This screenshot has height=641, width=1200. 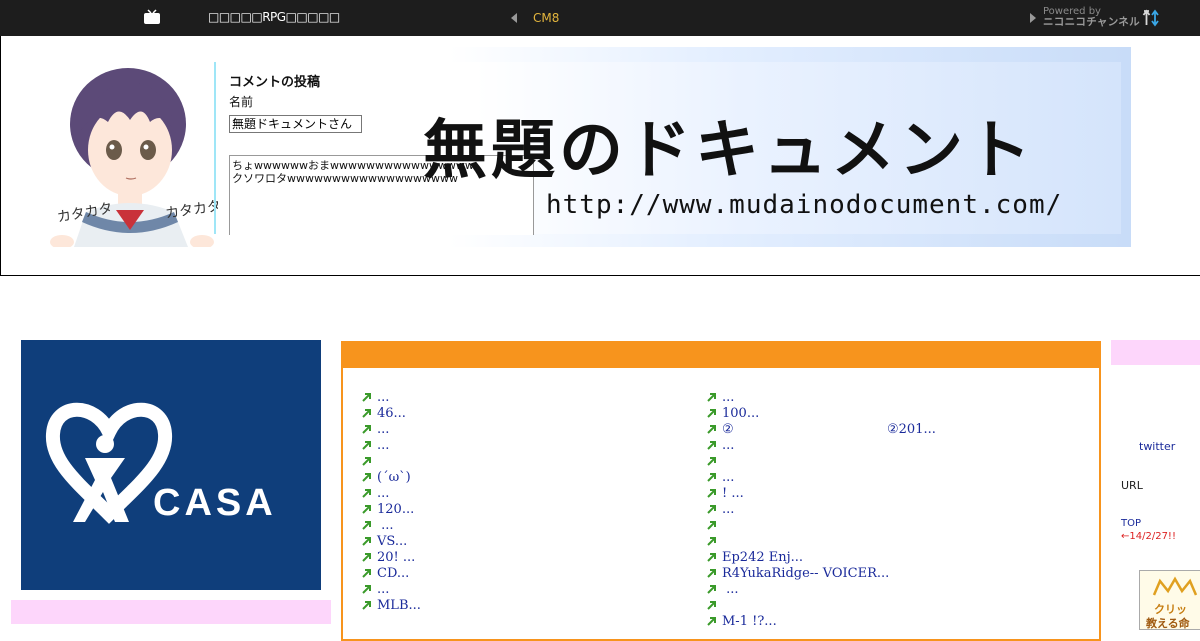 What do you see at coordinates (728, 429) in the screenshot?
I see `article-link: ②` at bounding box center [728, 429].